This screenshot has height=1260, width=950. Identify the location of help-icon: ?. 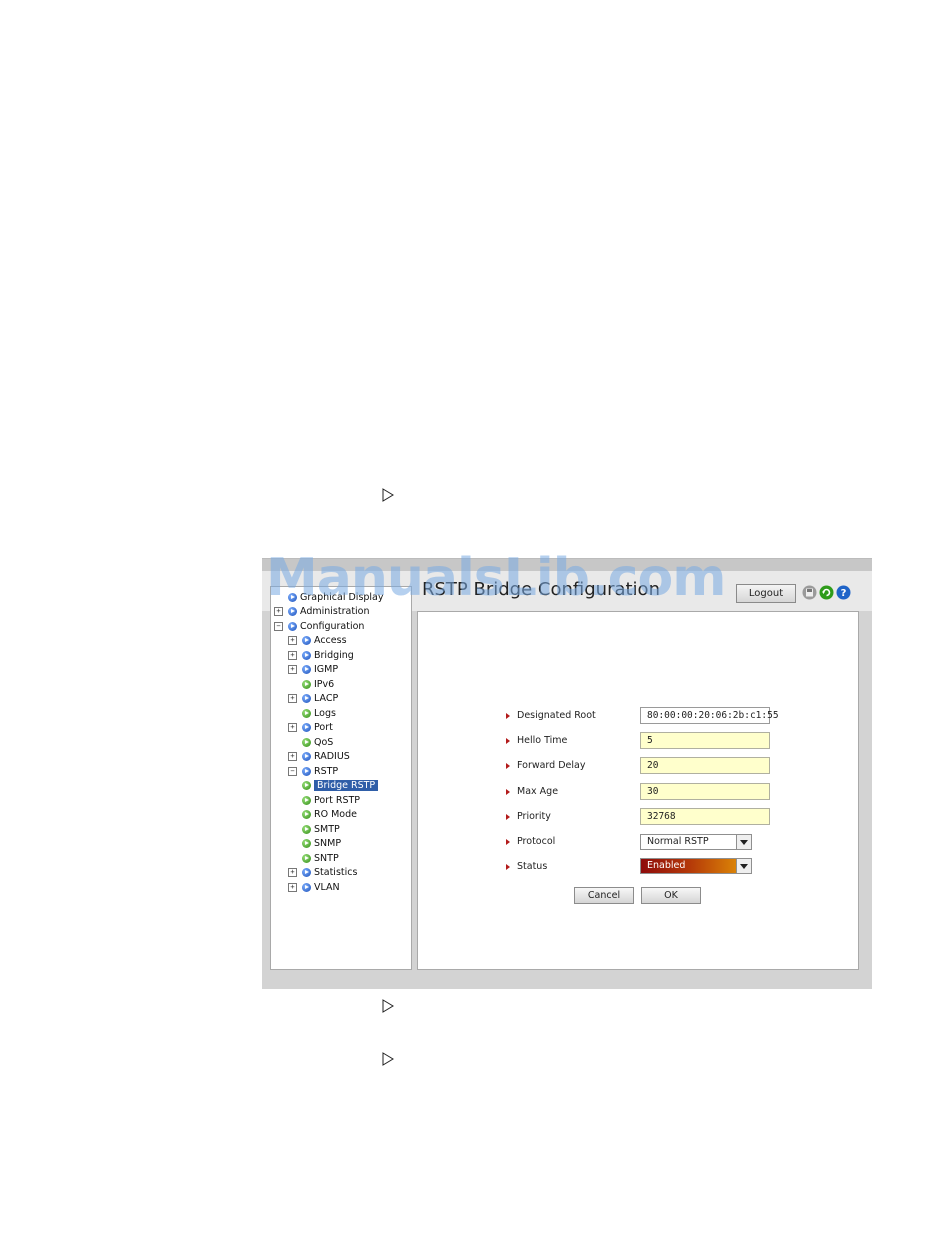
(843, 592).